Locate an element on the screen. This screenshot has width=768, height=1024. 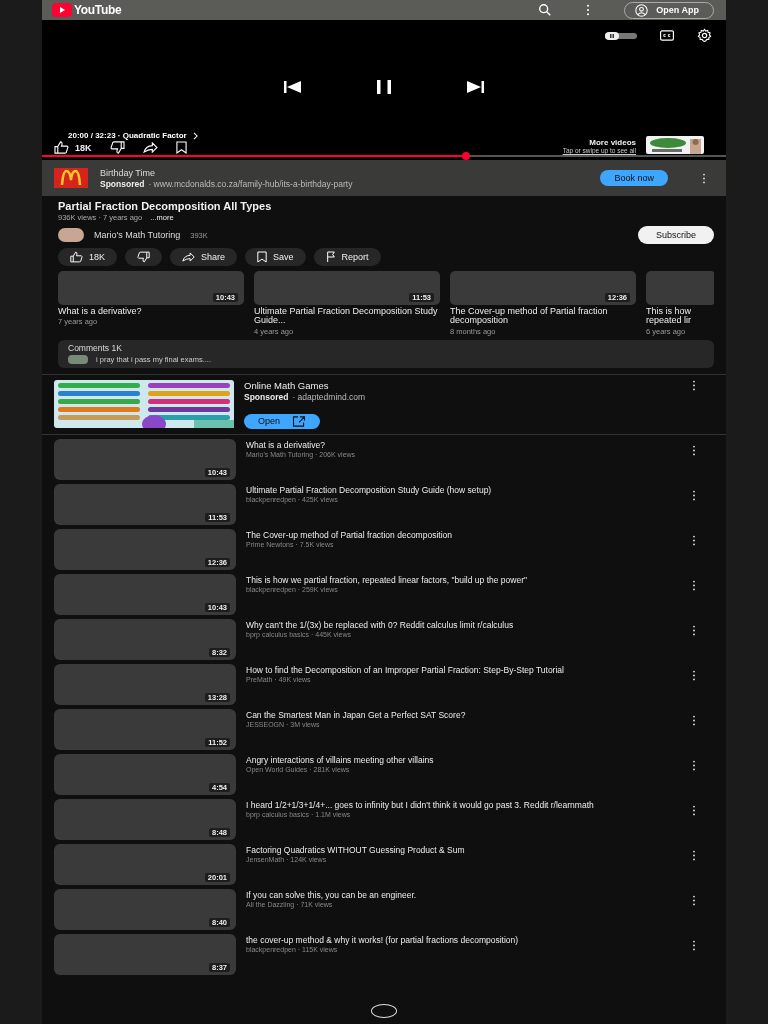
video-title: Factoring Quadratics WITHOUT Guessing Product & Sum is located at coordinates (464, 850).